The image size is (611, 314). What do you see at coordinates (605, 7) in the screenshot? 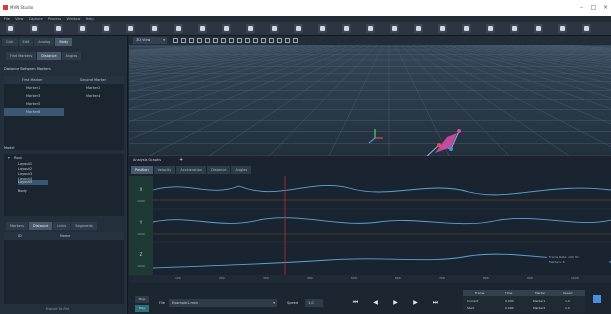
I see `close-button: ×` at bounding box center [605, 7].